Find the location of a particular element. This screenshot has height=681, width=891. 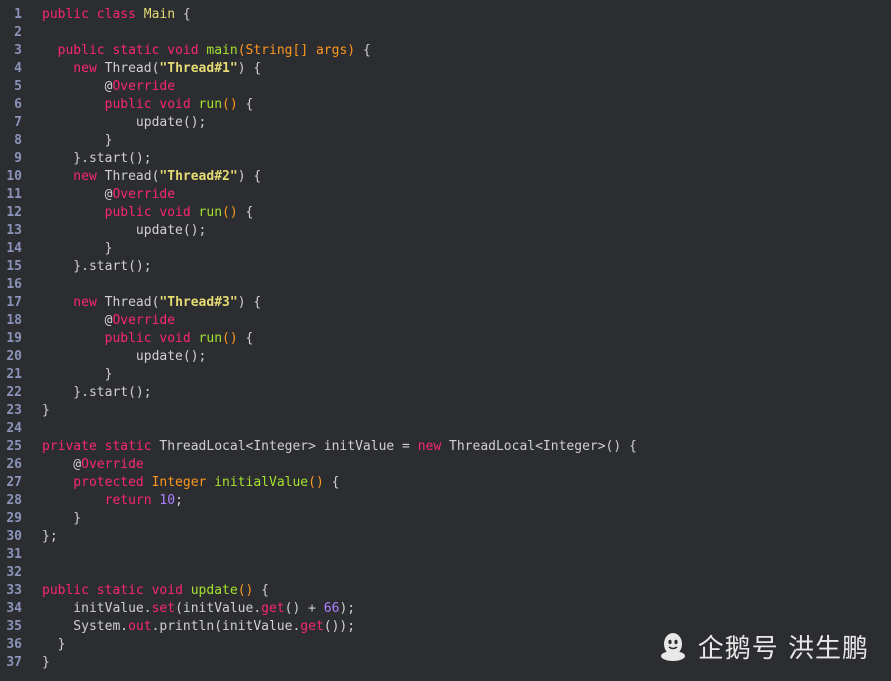

code-line: 28 return 10; is located at coordinates (445, 501).